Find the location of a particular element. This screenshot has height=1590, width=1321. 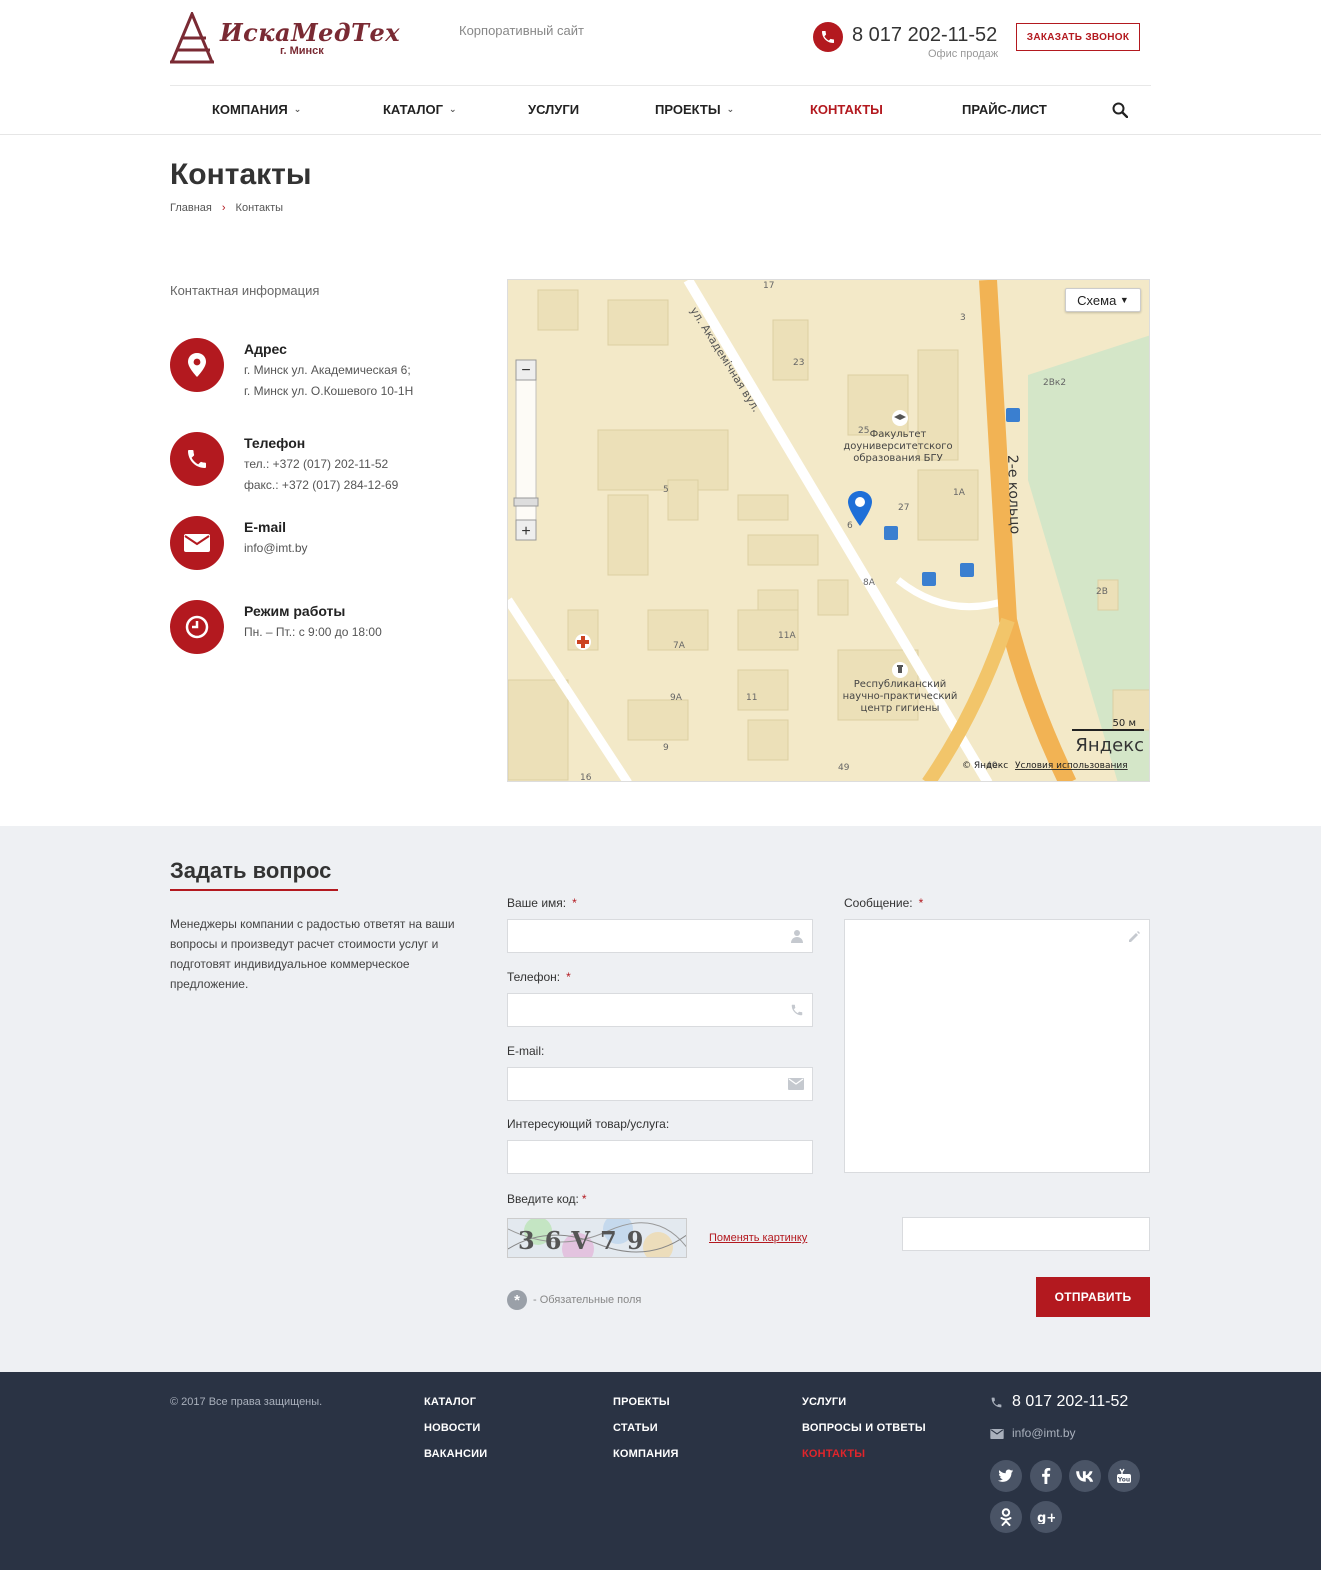

map-poi-line: центр гигиены is located at coordinates (900, 708).